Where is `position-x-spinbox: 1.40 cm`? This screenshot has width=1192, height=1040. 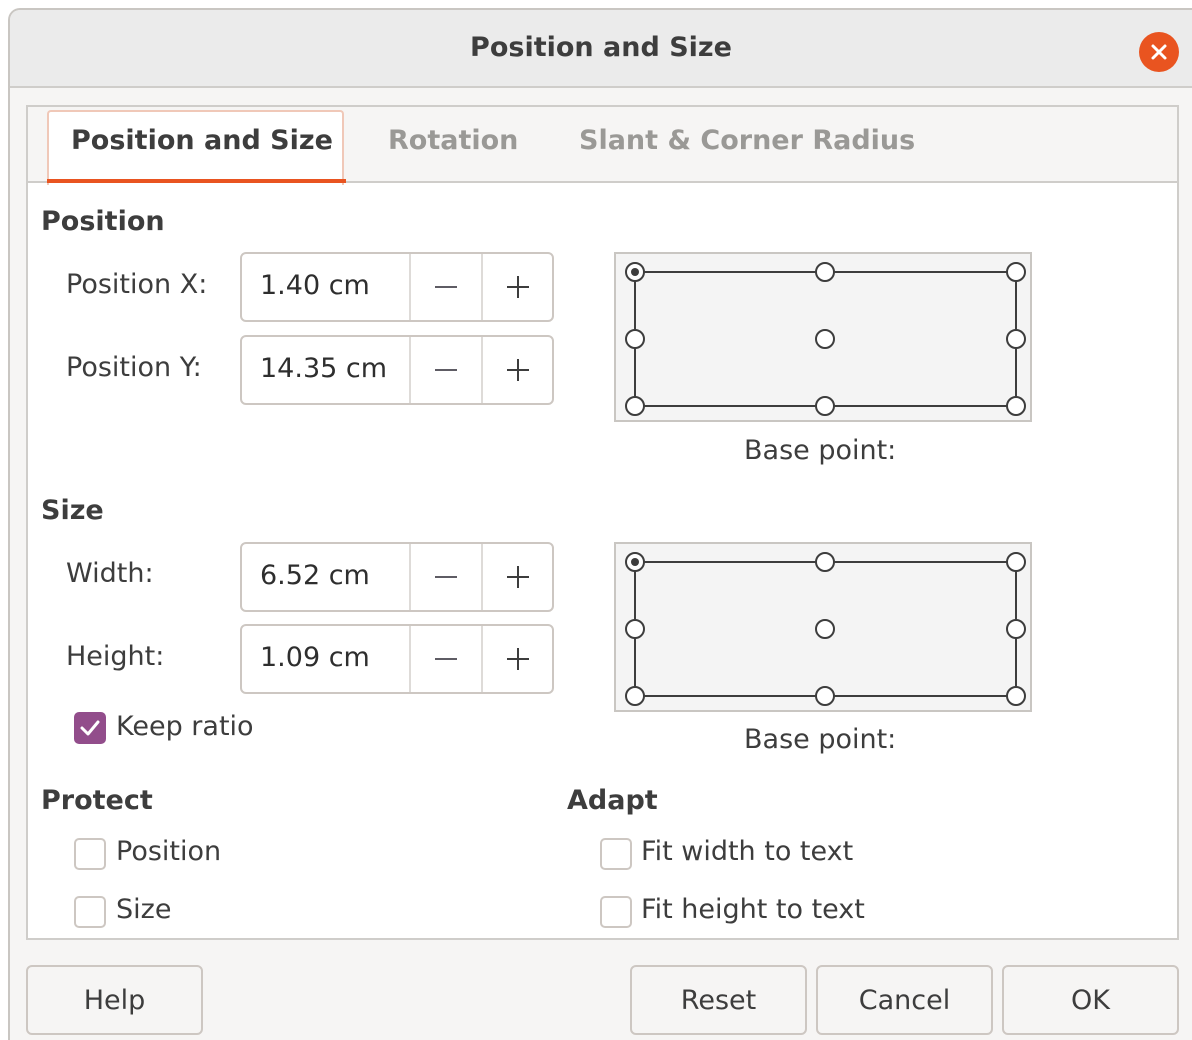
position-x-spinbox: 1.40 cm is located at coordinates (397, 287).